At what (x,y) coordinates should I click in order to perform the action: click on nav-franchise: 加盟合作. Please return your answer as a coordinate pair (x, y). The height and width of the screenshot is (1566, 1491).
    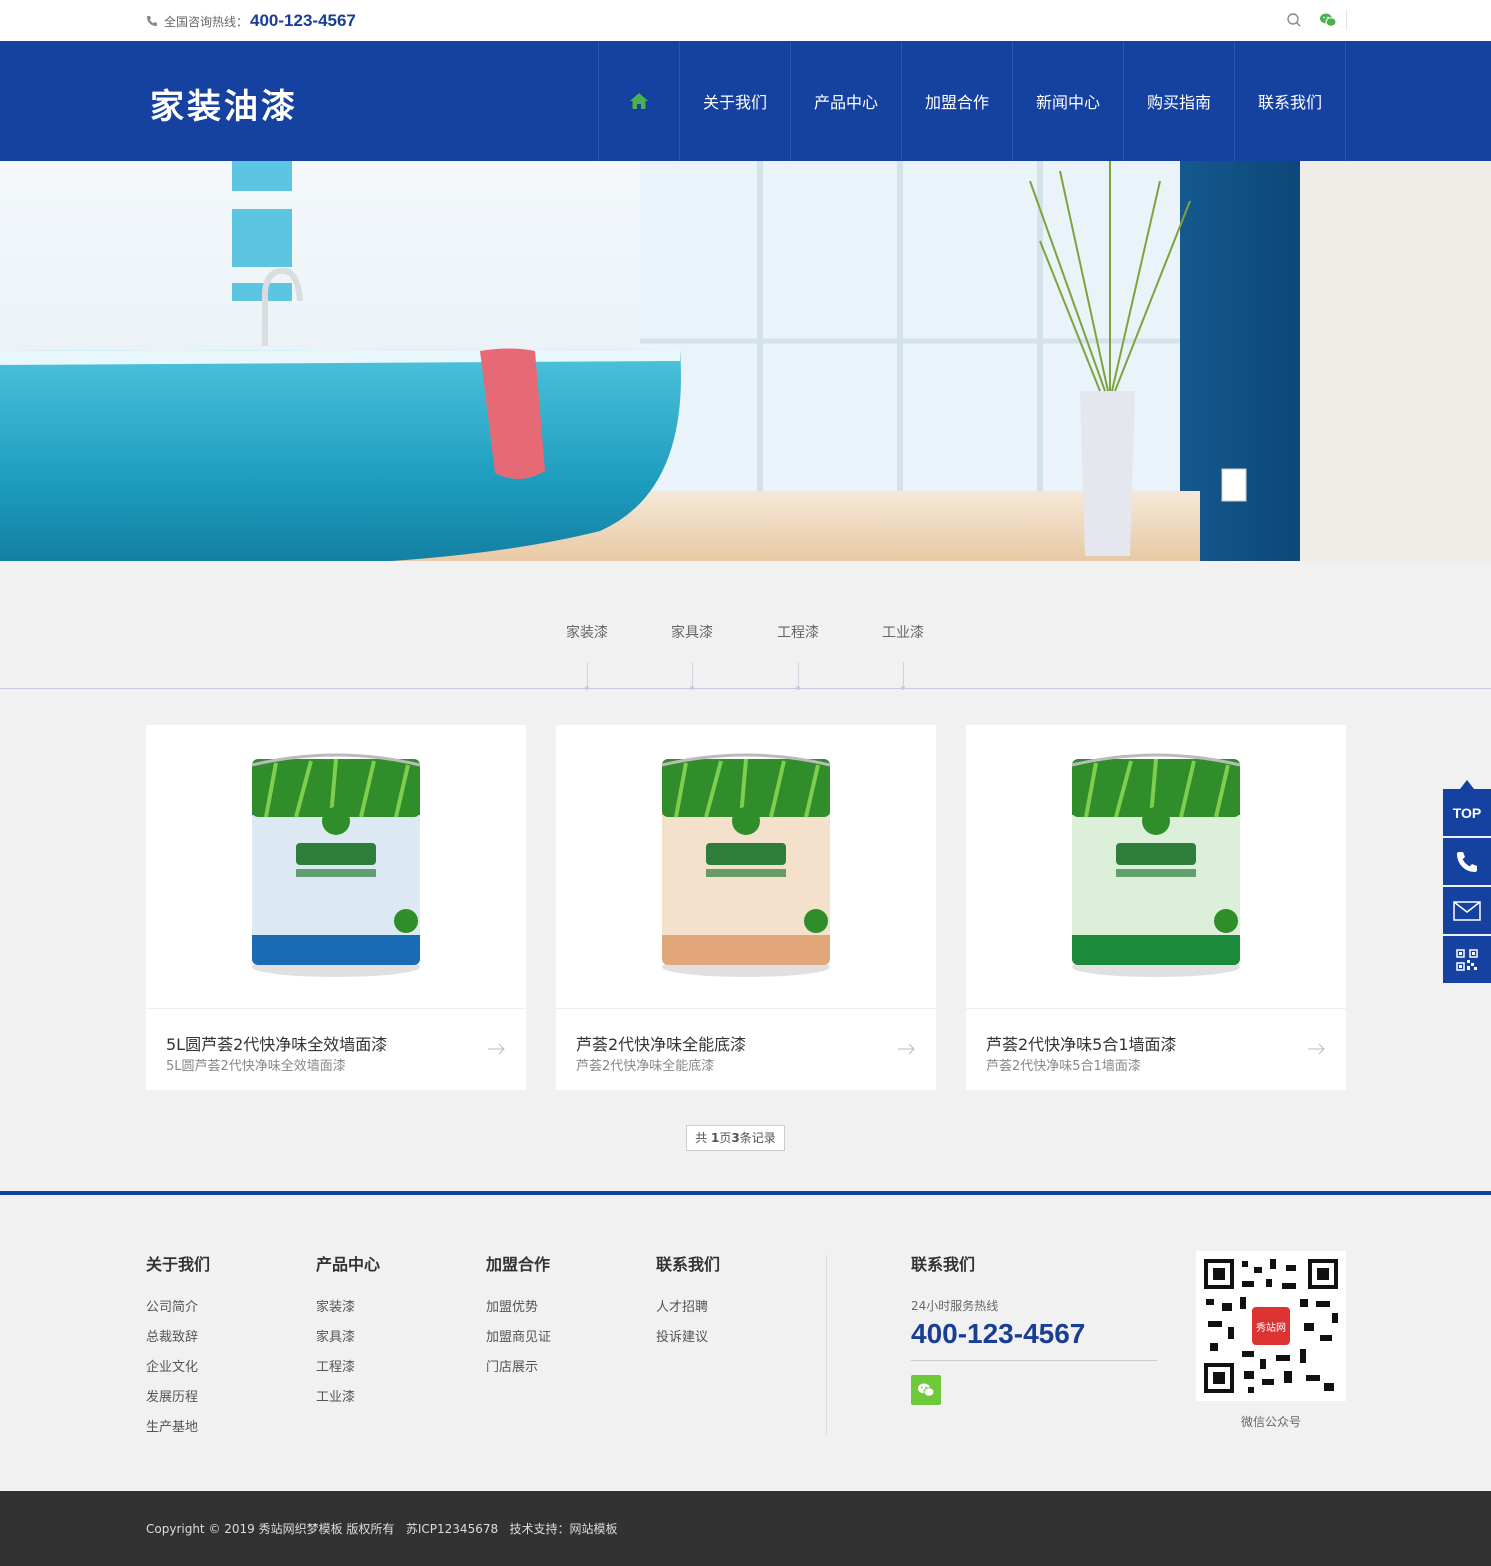
    Looking at the image, I should click on (957, 101).